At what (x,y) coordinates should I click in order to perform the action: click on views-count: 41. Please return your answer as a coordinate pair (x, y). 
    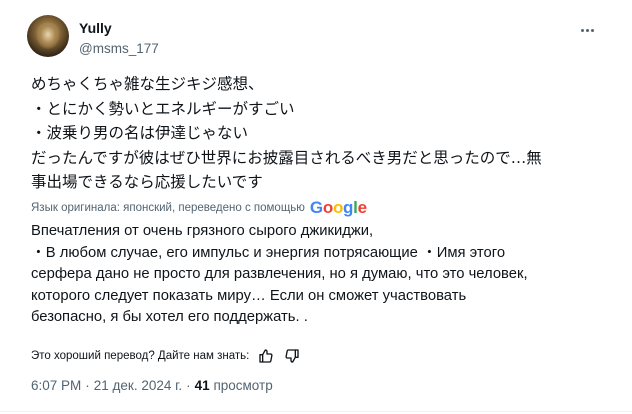
    Looking at the image, I should click on (202, 385).